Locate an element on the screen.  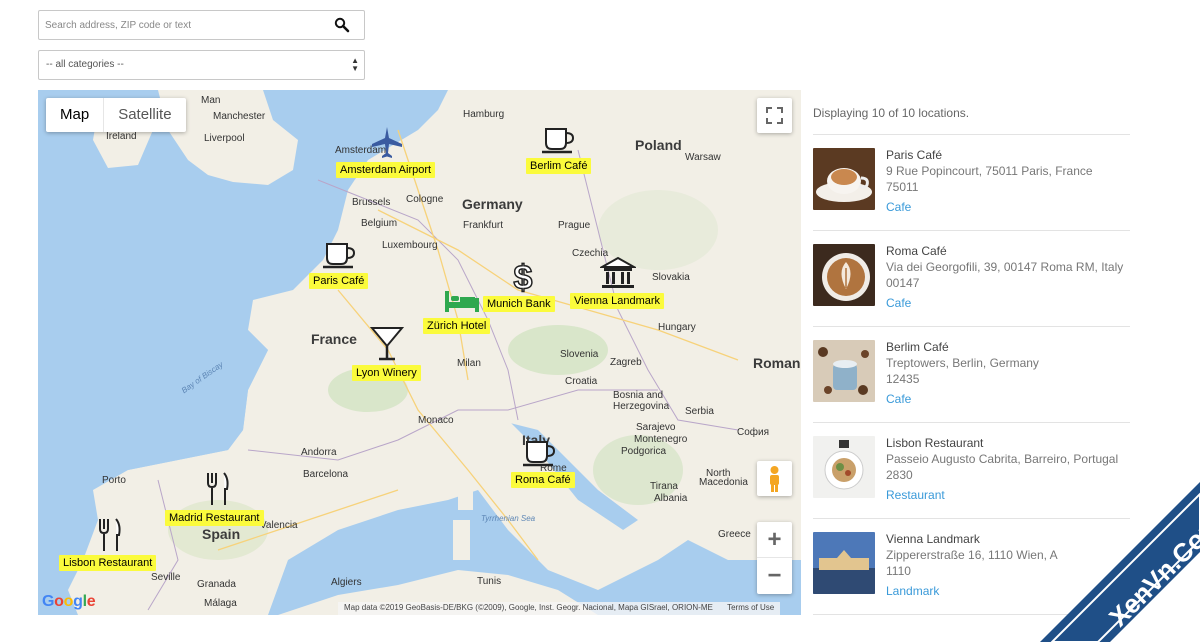
map-type-satellite-button: Satellite is located at coordinates (144, 115).